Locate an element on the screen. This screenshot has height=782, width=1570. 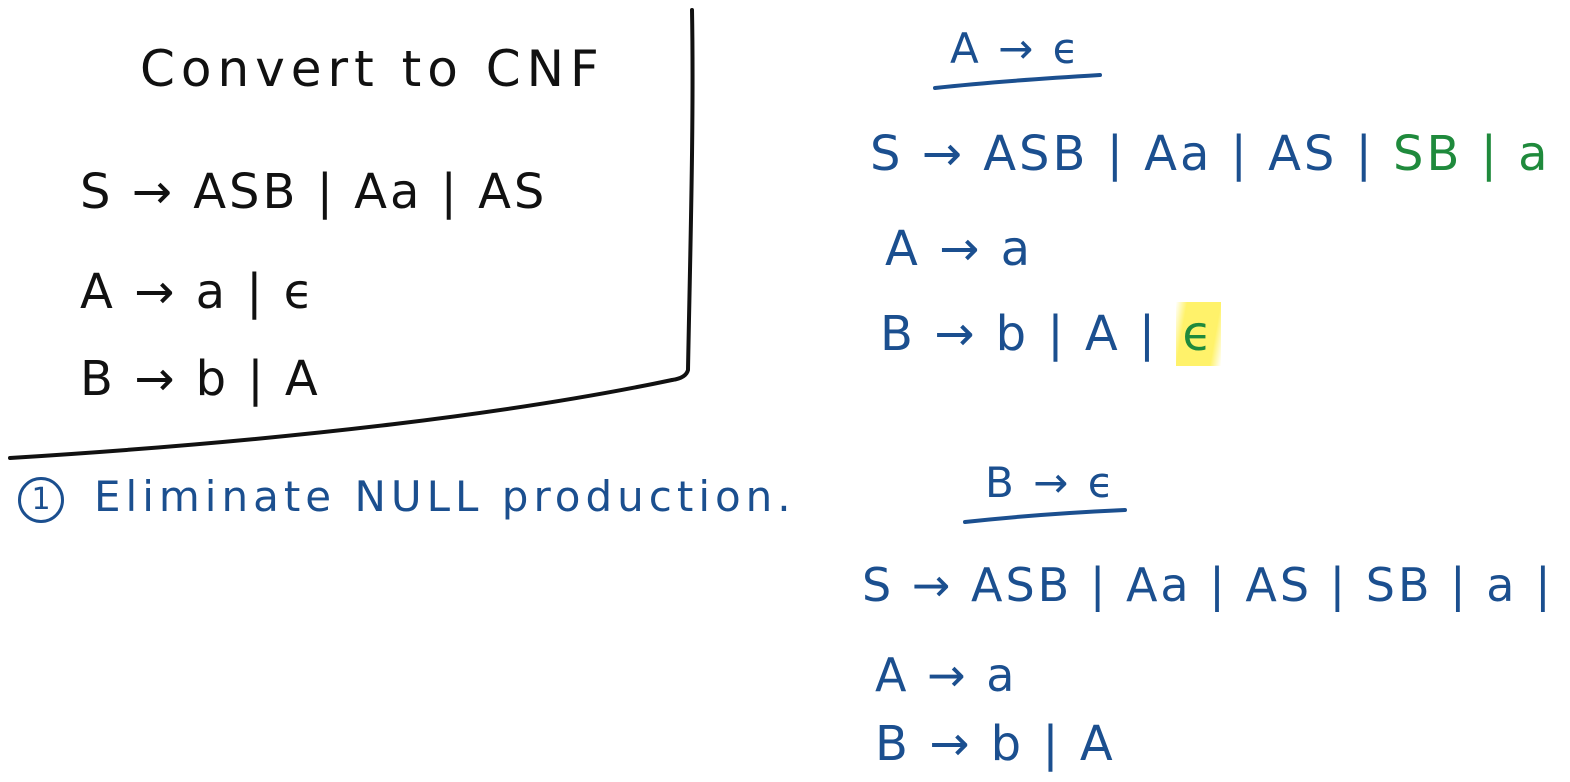
section-a-heading: A → ϵ is located at coordinates (1016, 48).